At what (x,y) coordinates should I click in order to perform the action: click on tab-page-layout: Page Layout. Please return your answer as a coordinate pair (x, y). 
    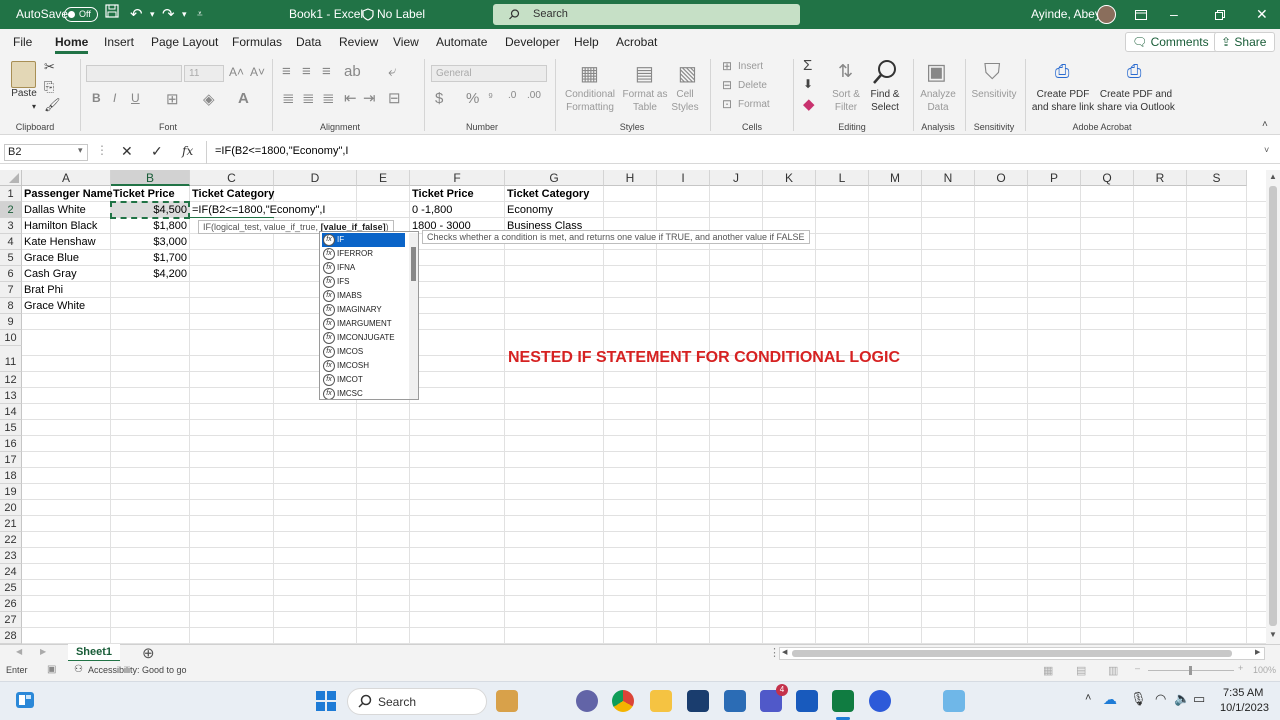
    Looking at the image, I should click on (184, 42).